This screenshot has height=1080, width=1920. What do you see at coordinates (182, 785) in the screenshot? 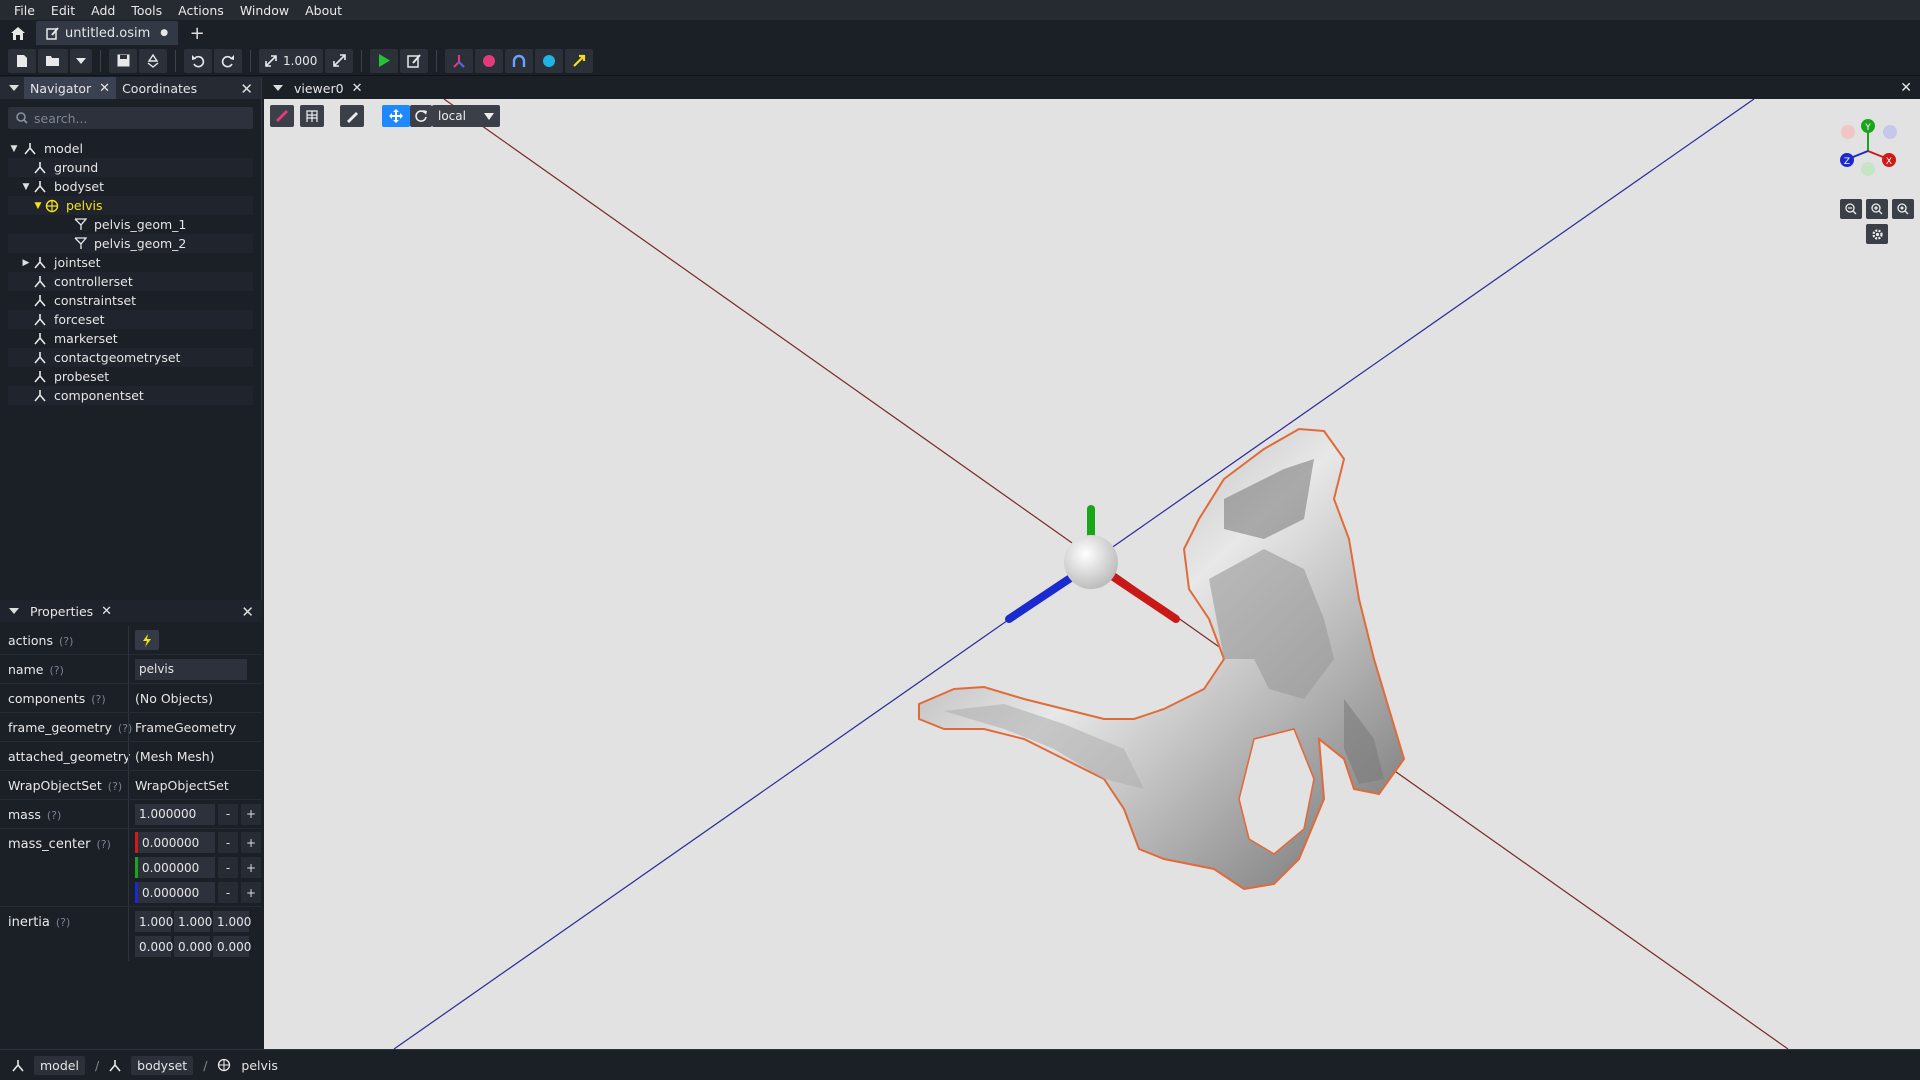
I see `wrapobjectset-value: WrapObjectSet` at bounding box center [182, 785].